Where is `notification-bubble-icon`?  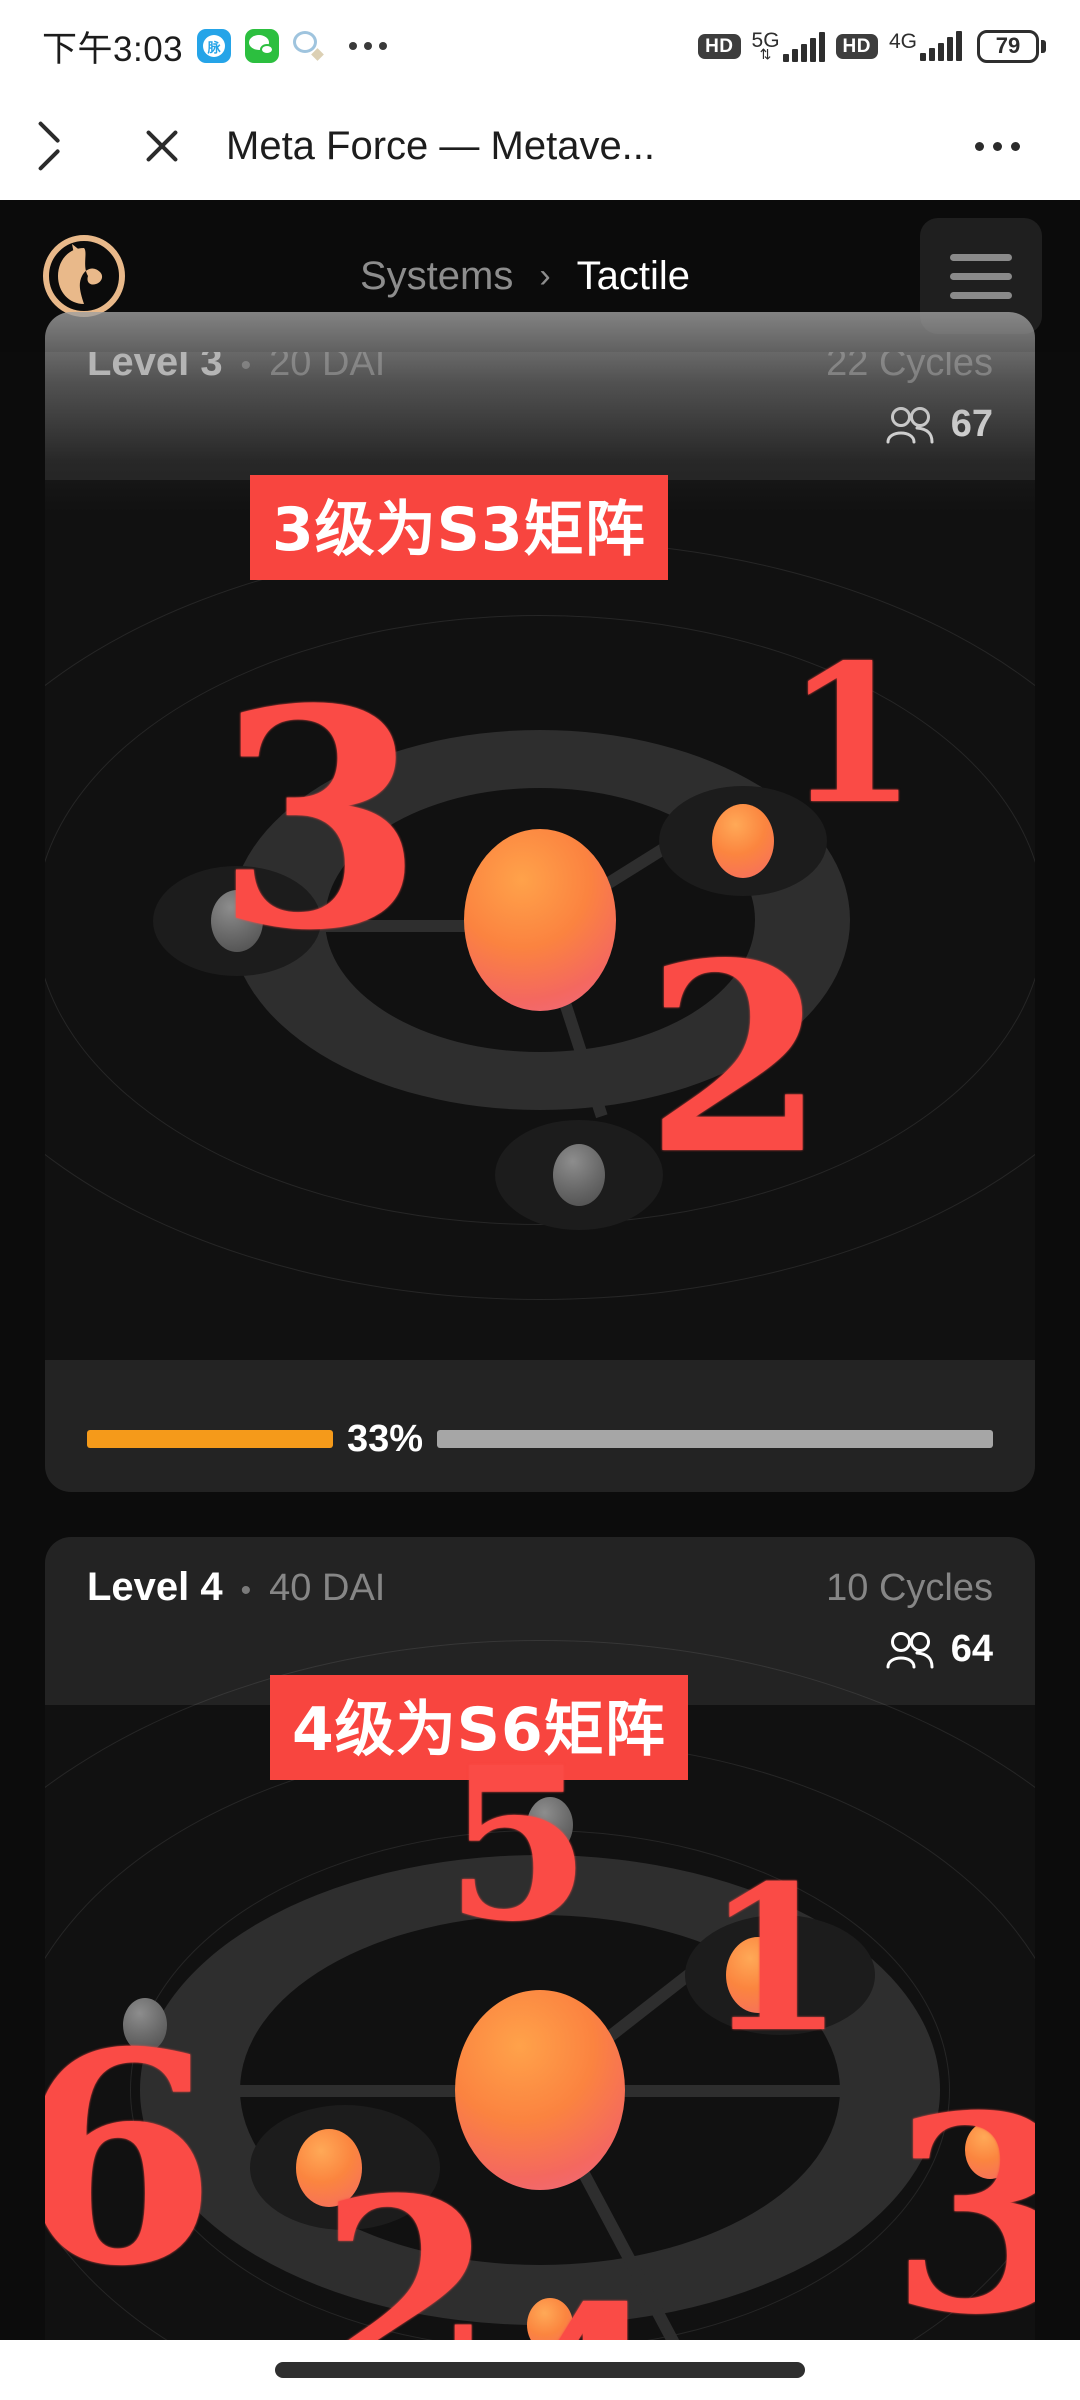 notification-bubble-icon is located at coordinates (308, 46).